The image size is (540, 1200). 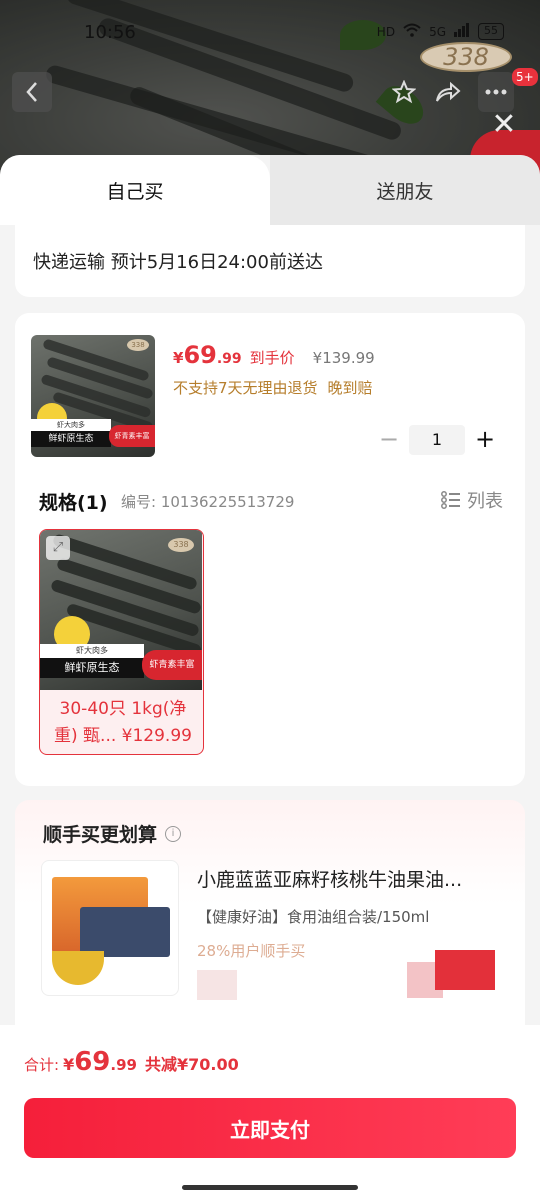 I want to click on close-icon: ✕, so click(x=504, y=124).